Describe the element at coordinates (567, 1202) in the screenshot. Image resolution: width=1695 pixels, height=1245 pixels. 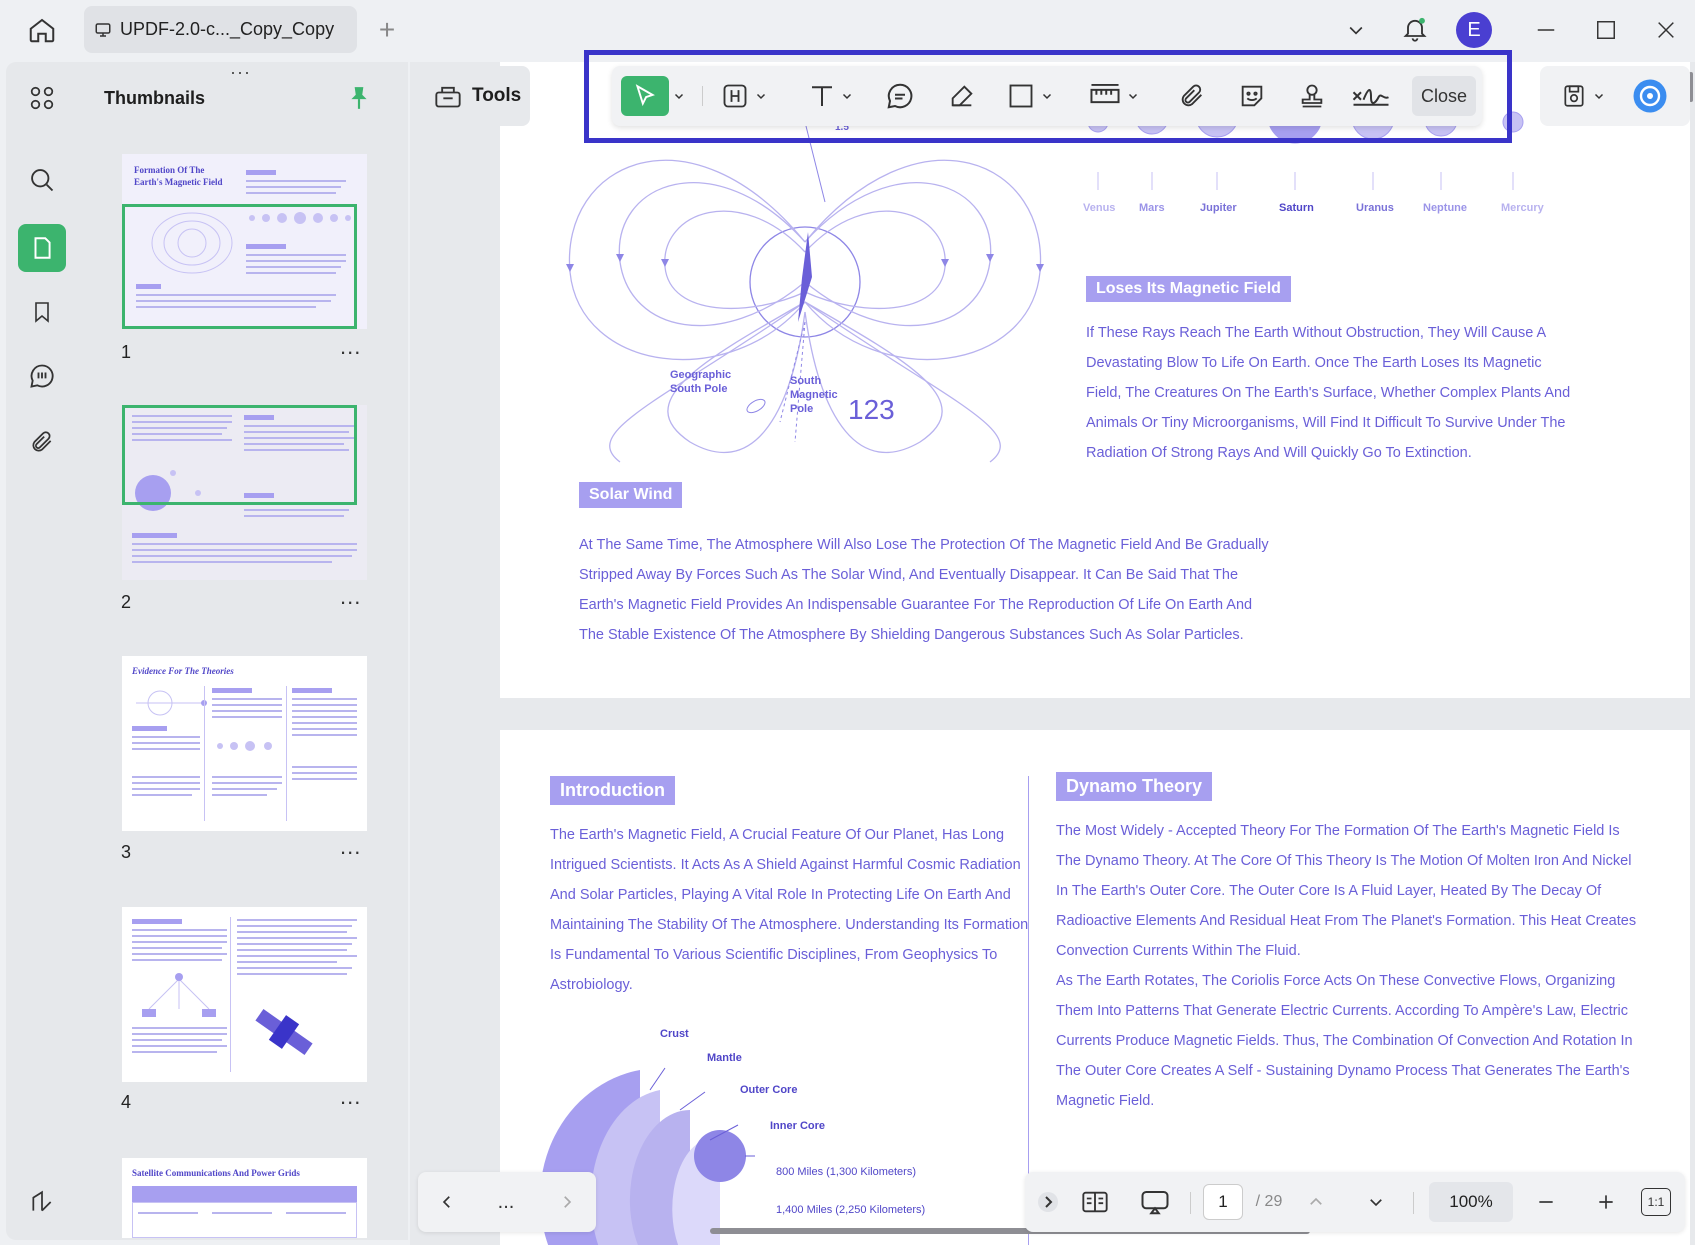
I see `chevron-right-icon` at that location.